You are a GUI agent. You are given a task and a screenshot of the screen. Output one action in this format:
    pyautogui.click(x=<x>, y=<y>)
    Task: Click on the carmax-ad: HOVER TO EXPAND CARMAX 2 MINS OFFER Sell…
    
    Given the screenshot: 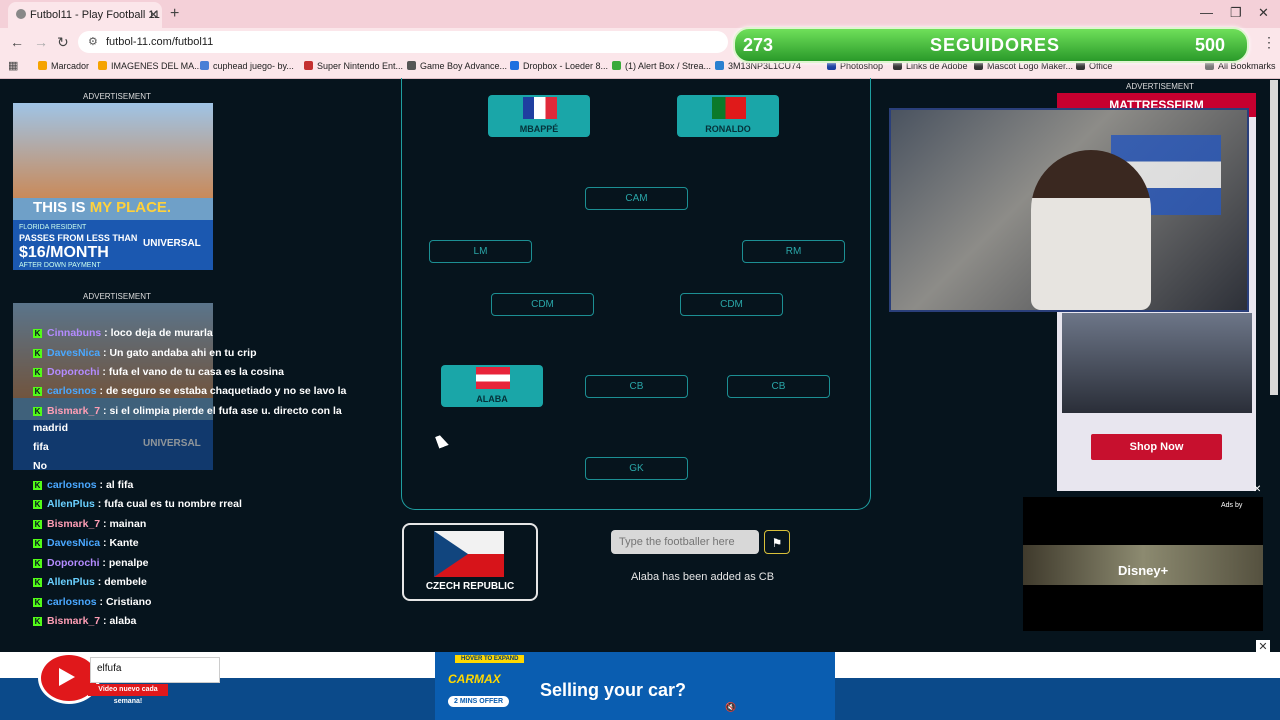 What is the action you would take?
    pyautogui.click(x=635, y=686)
    